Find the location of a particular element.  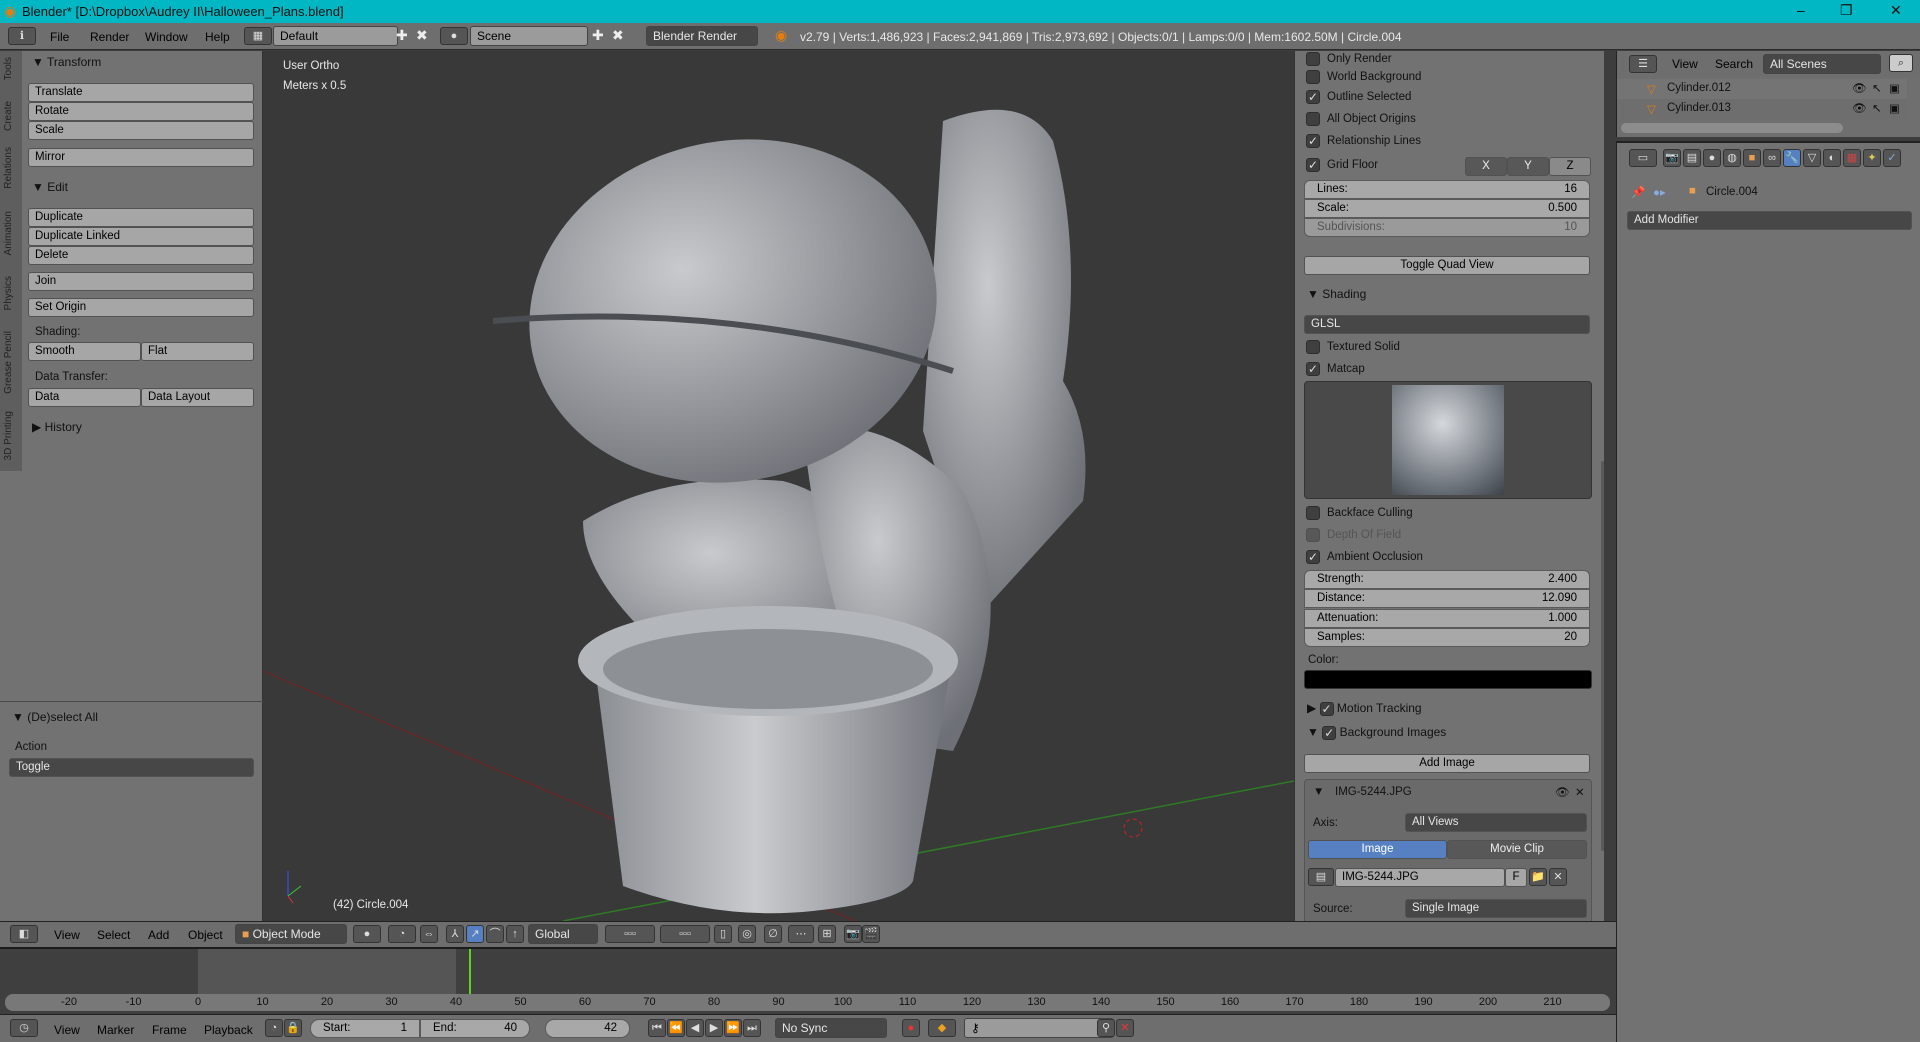

material-tab-icon: ◐ is located at coordinates (1832, 158).